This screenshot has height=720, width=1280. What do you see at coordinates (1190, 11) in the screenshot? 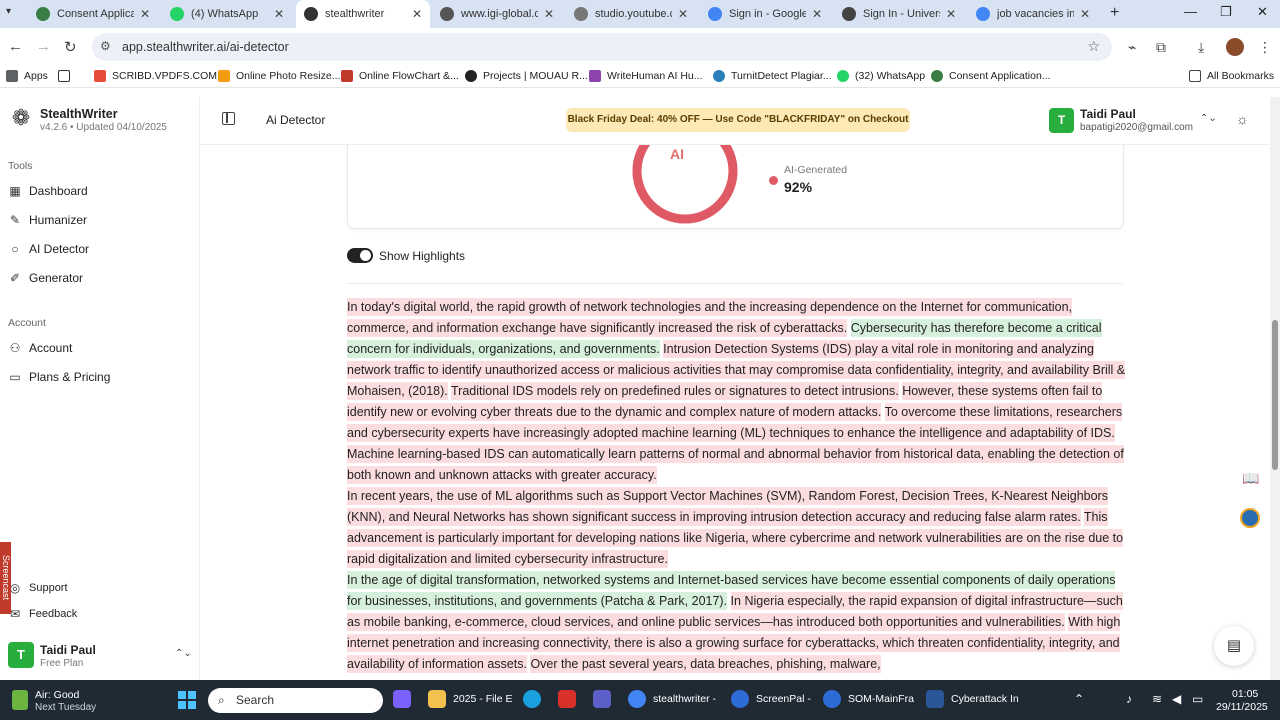
I see `minimize-icon: —` at bounding box center [1190, 11].